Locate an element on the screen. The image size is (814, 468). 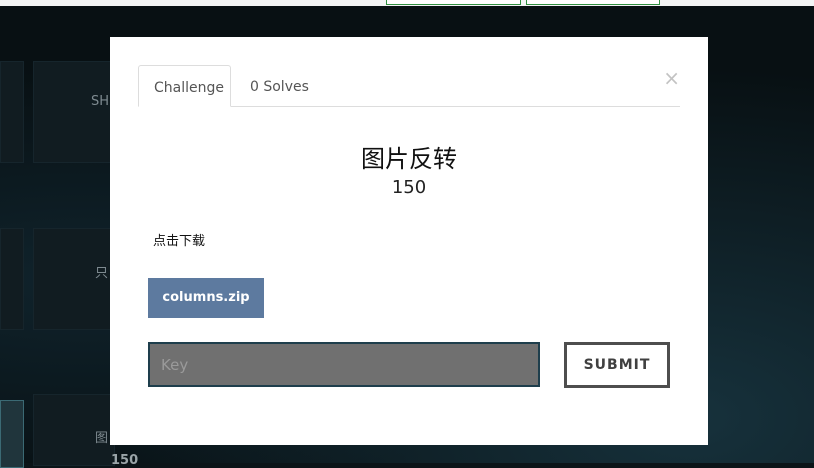
challenge-description: 点击下载 is located at coordinates (179, 241).